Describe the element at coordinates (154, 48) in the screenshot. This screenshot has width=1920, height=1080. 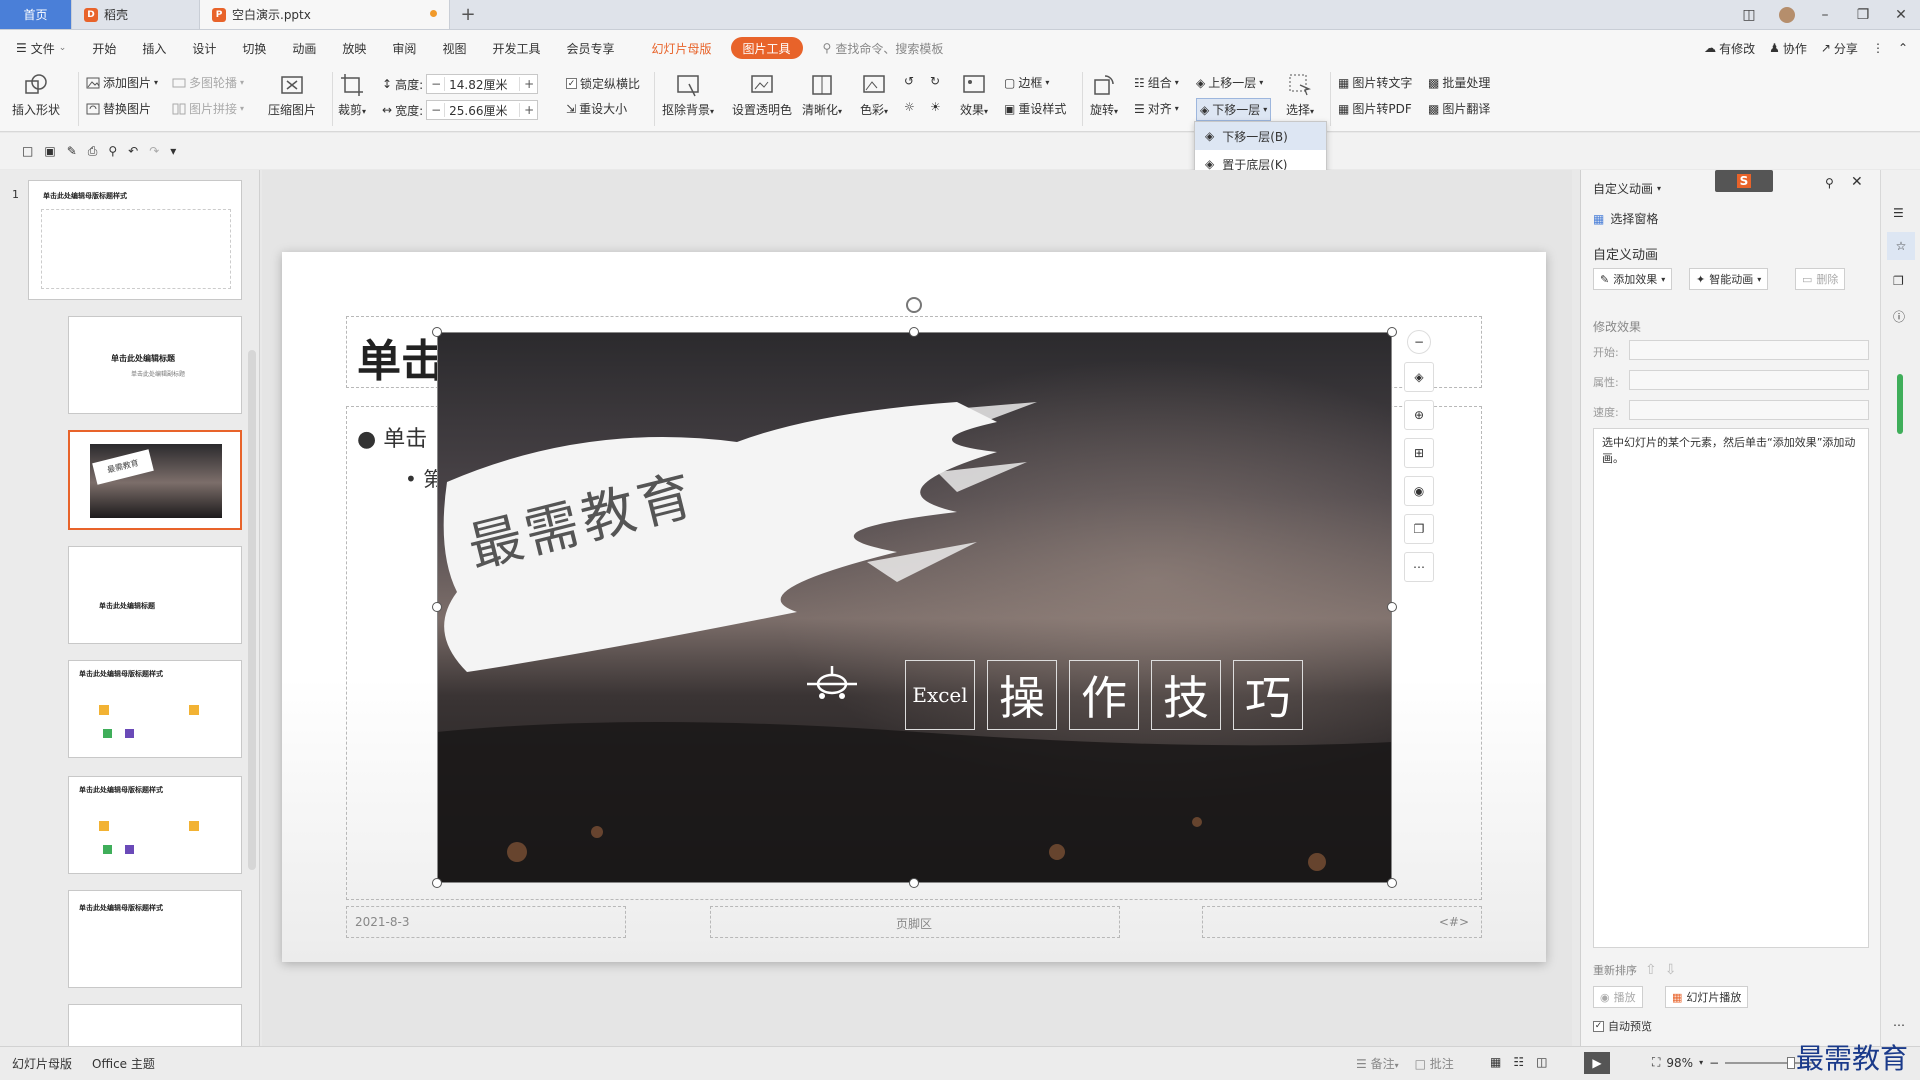
I see `menu-insert: 插入` at that location.